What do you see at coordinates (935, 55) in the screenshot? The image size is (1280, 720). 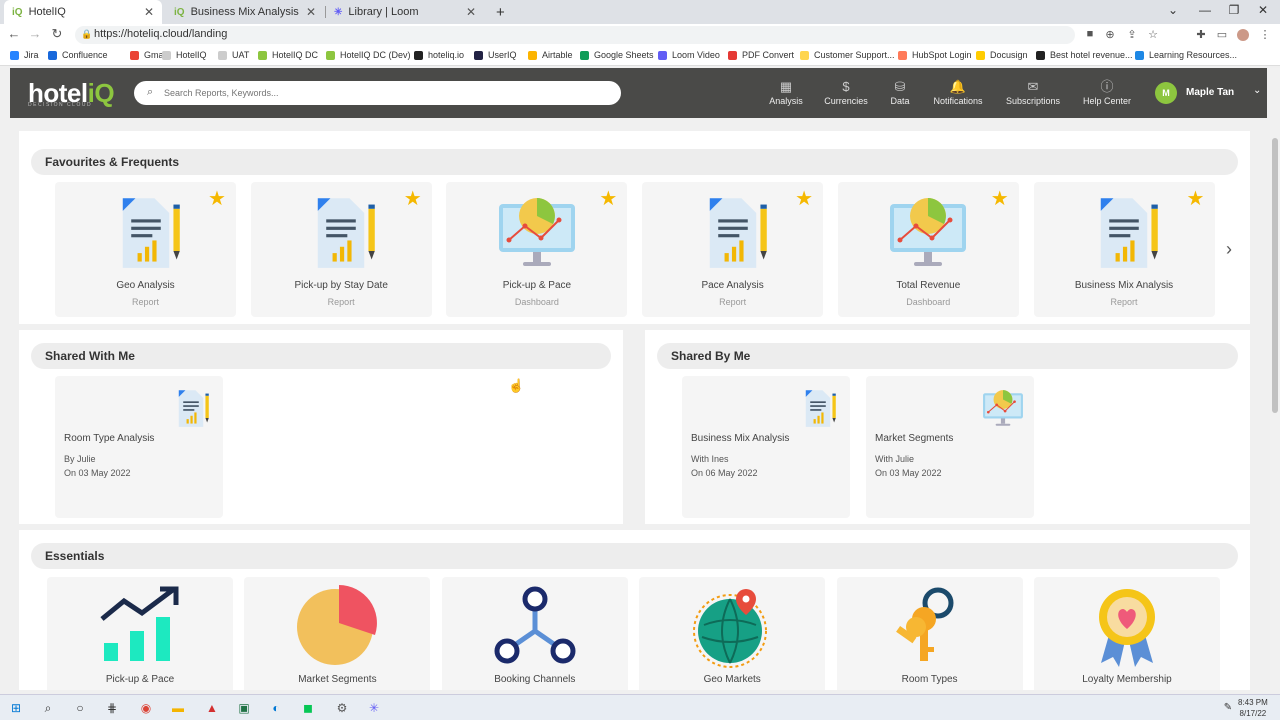 I see `bookmark-item: HubSpot Login` at bounding box center [935, 55].